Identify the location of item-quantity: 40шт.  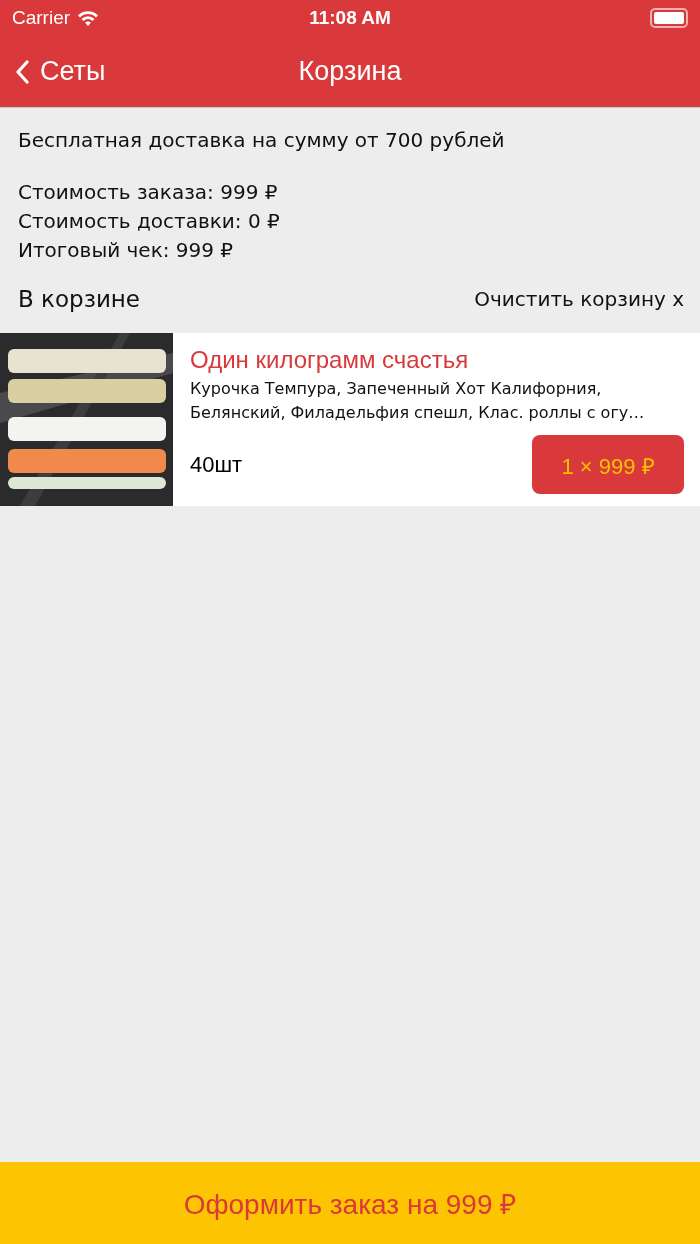
(216, 464).